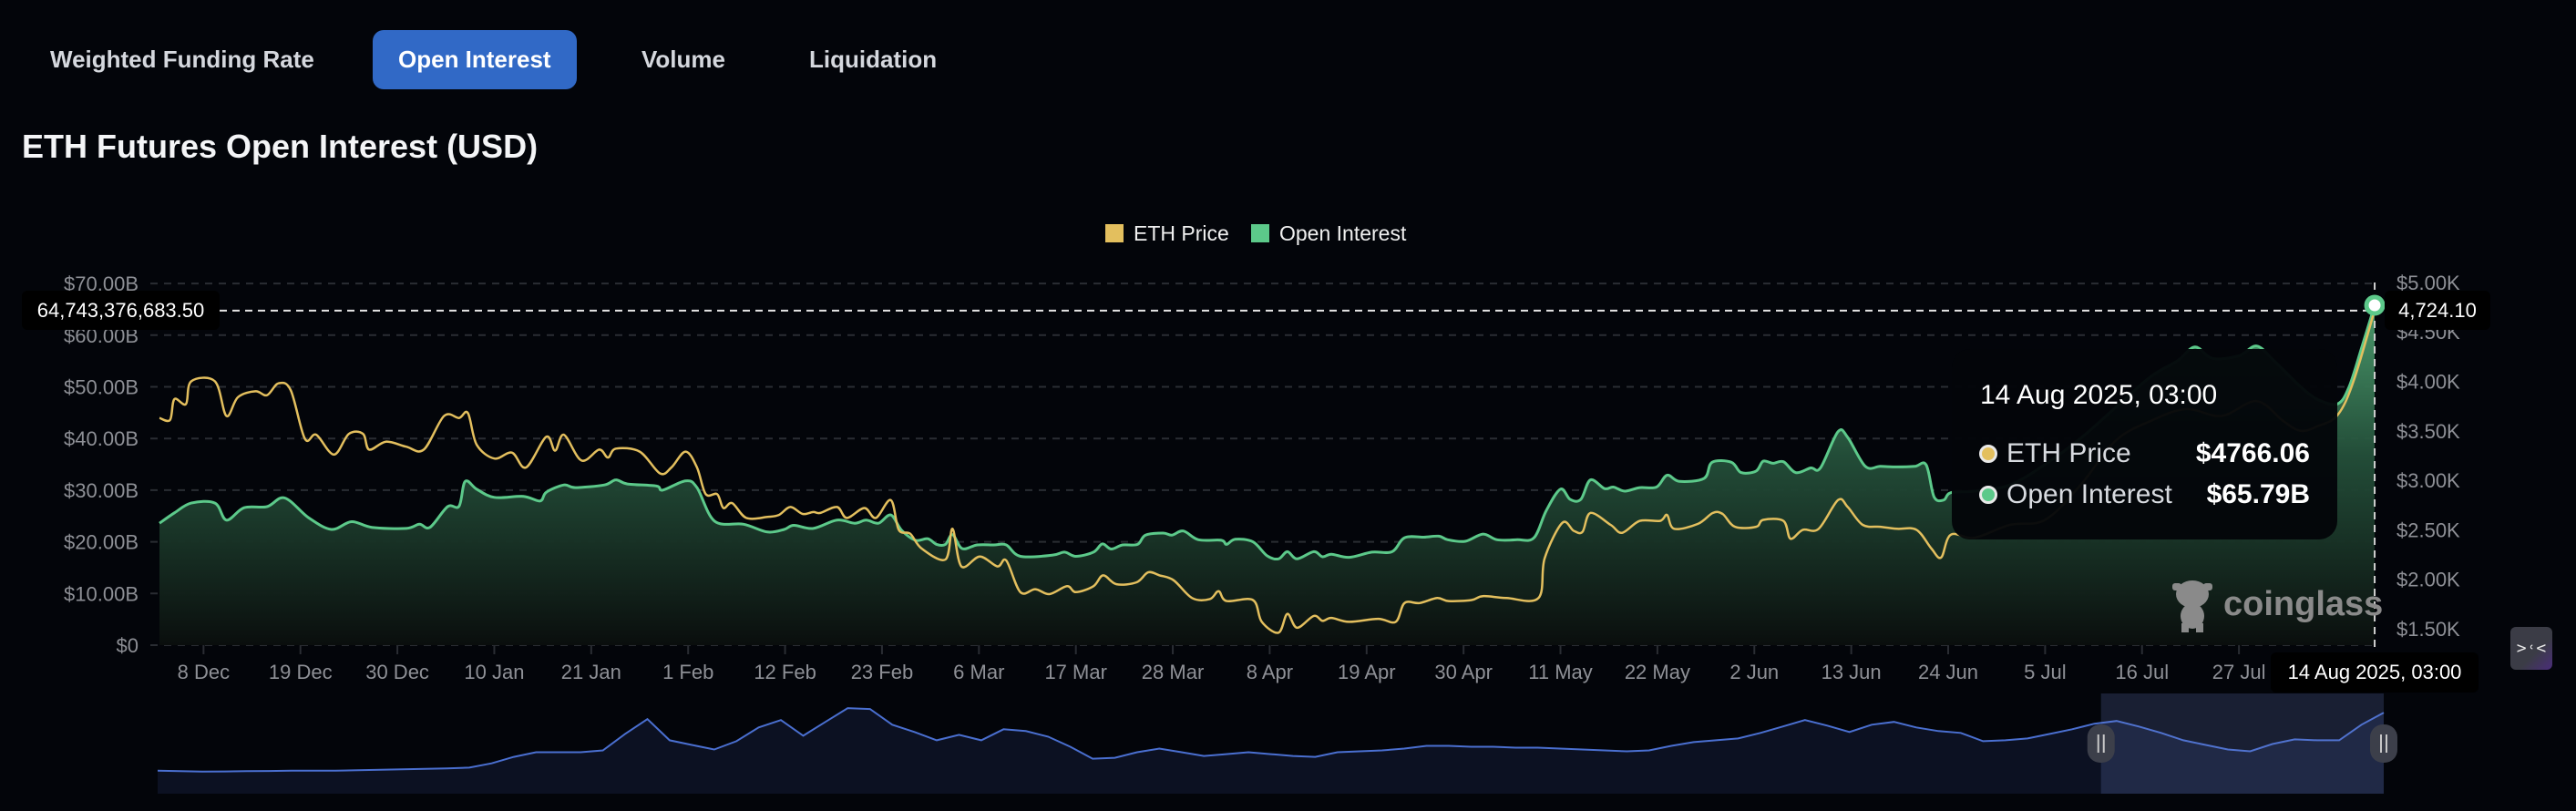  What do you see at coordinates (1560, 672) in the screenshot?
I see `x-axis-tick-label: 11 May` at bounding box center [1560, 672].